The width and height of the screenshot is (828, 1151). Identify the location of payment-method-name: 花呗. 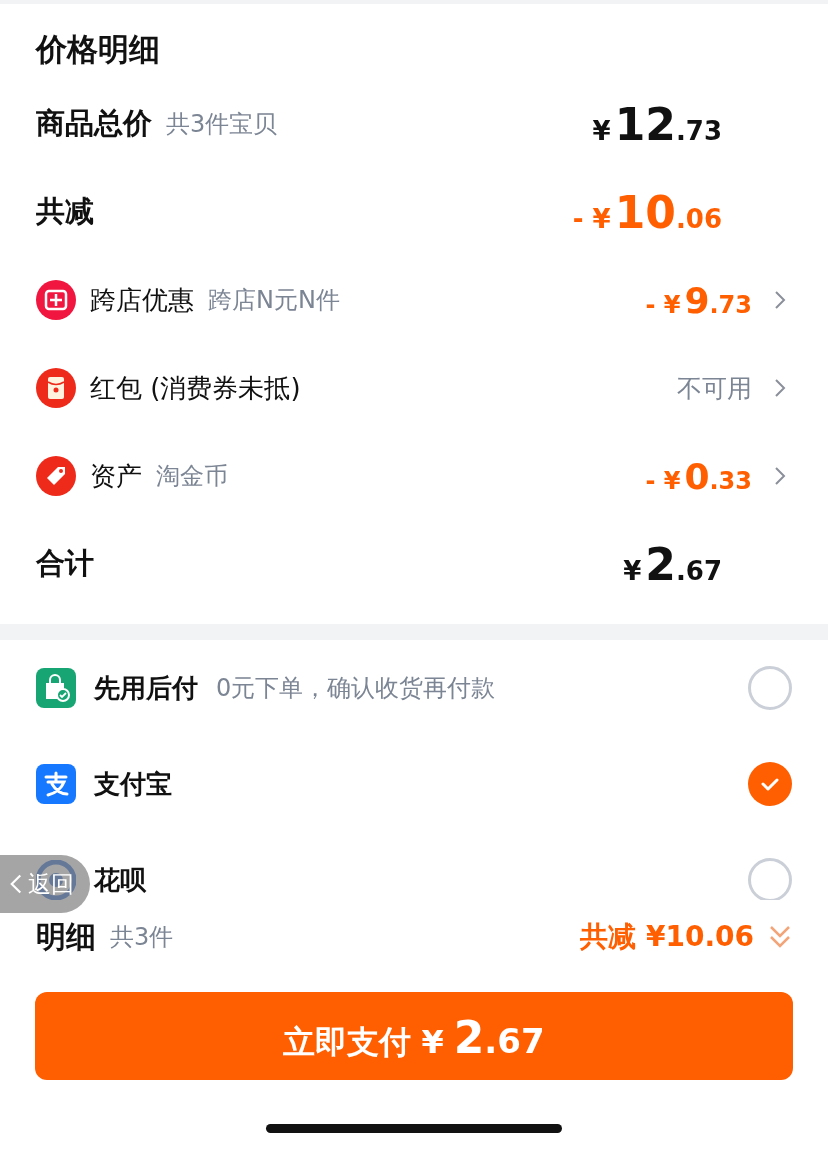
(120, 880).